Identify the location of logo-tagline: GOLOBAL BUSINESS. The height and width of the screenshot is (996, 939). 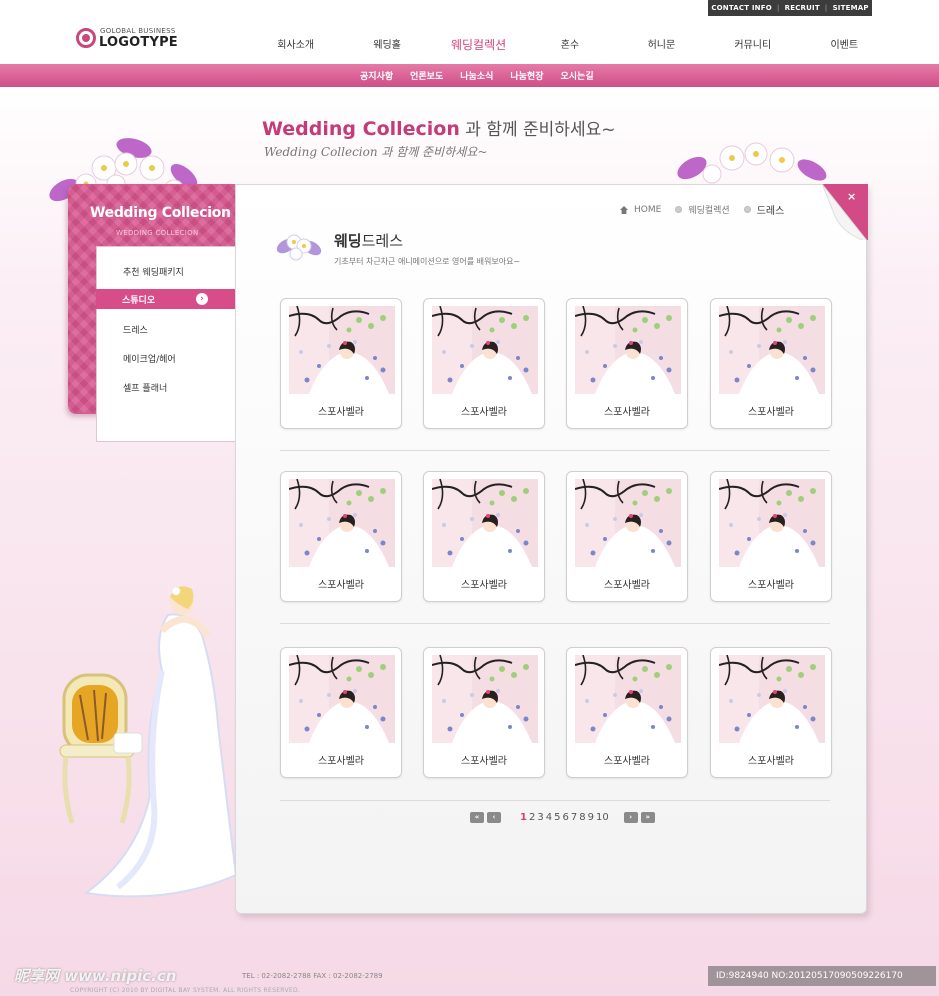
(138, 31).